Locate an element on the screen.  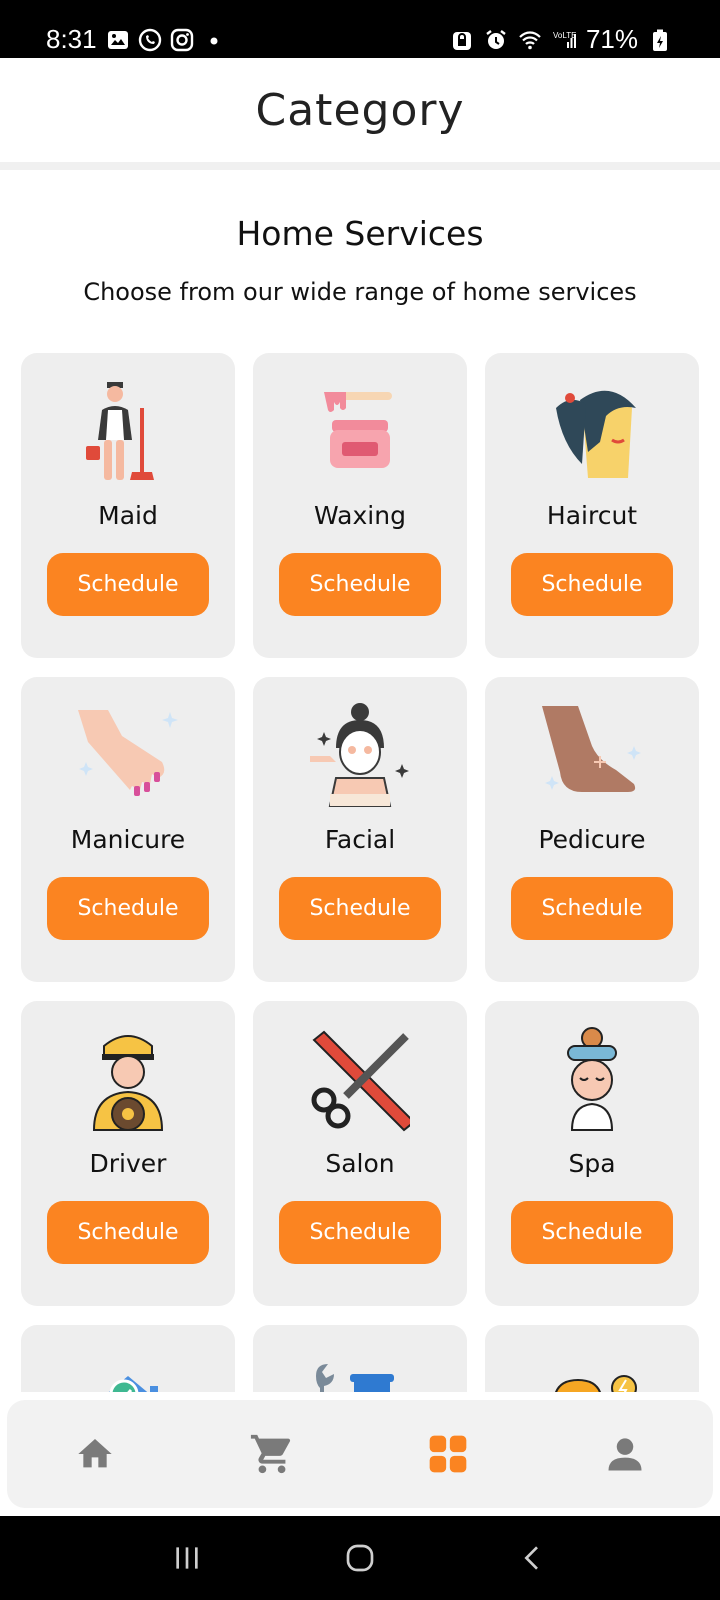
schedule-button-manicure: Schedule is located at coordinates (128, 908).